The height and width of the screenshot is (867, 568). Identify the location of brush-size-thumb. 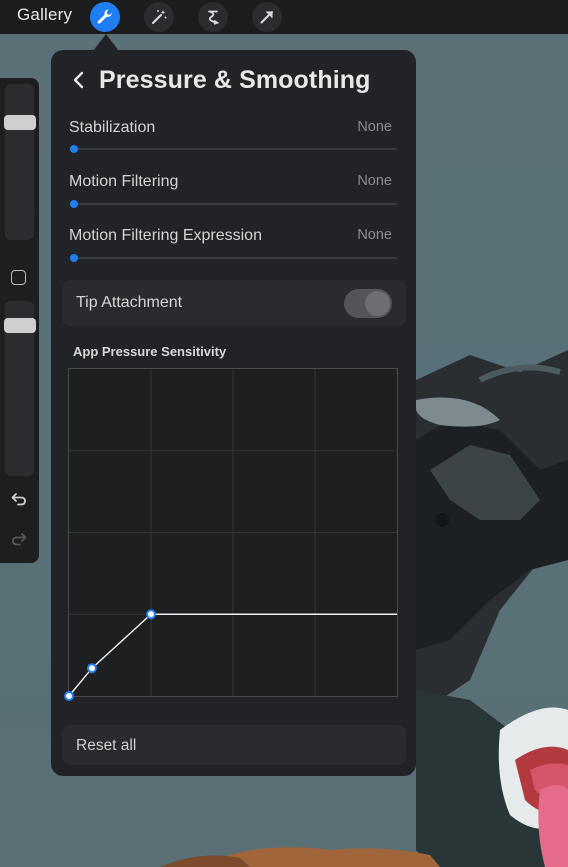
(20, 122).